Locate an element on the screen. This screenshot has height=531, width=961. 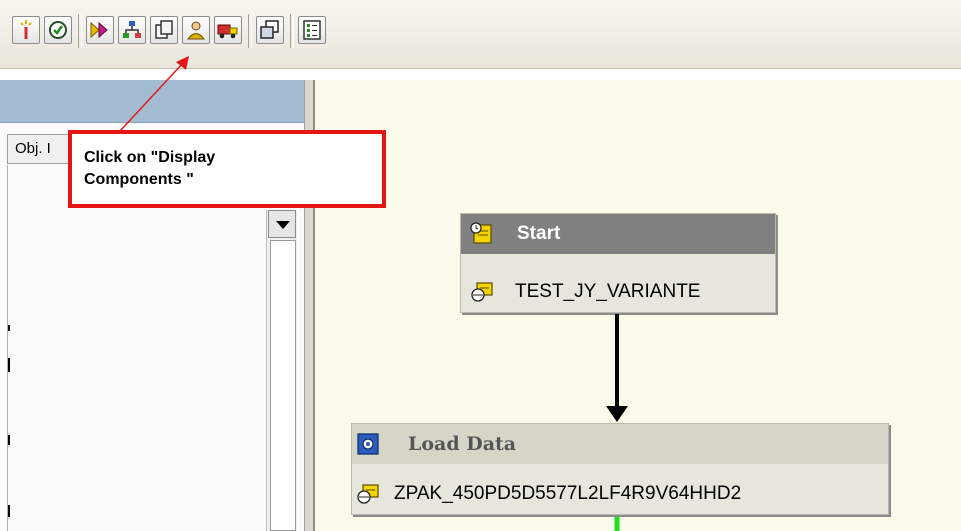
load-node-title: Load Data is located at coordinates (462, 444).